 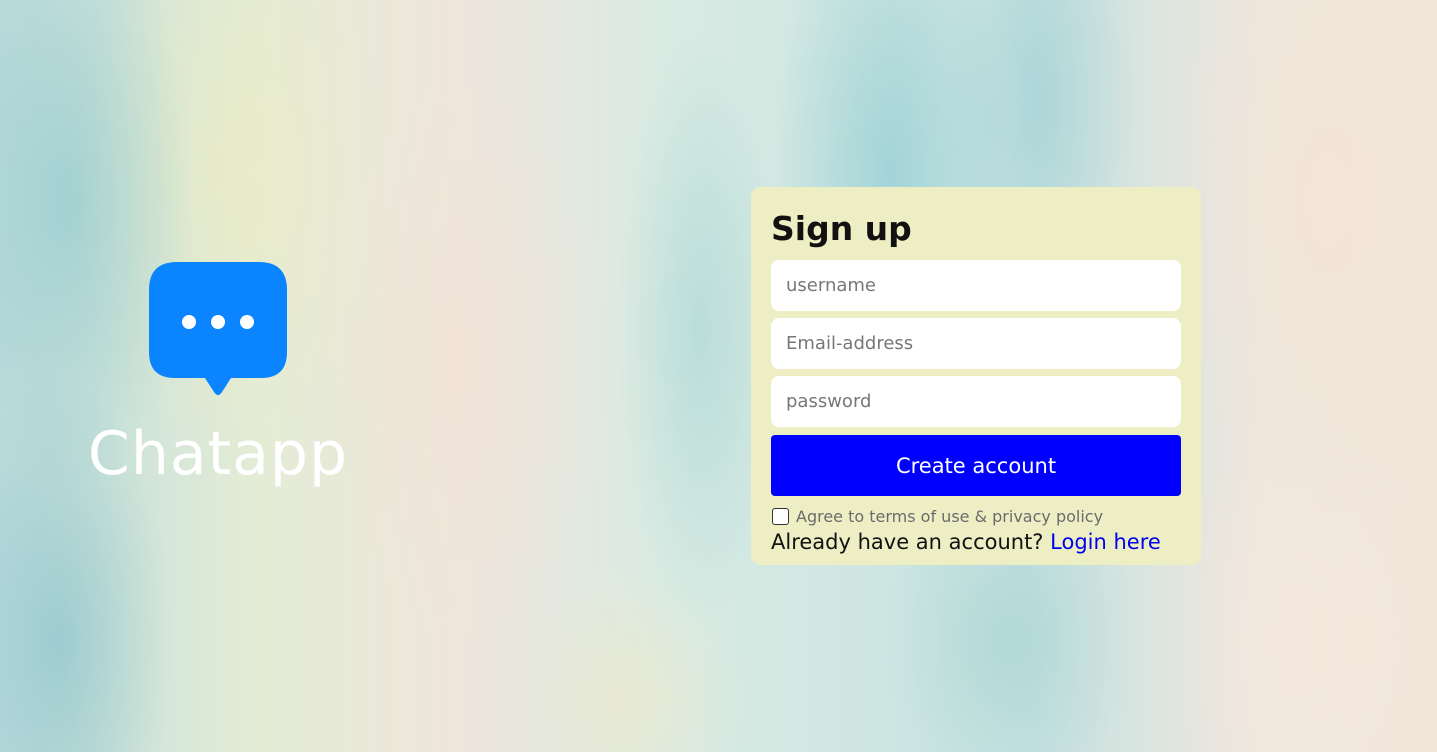 I want to click on chat-bubble-icon, so click(x=218, y=328).